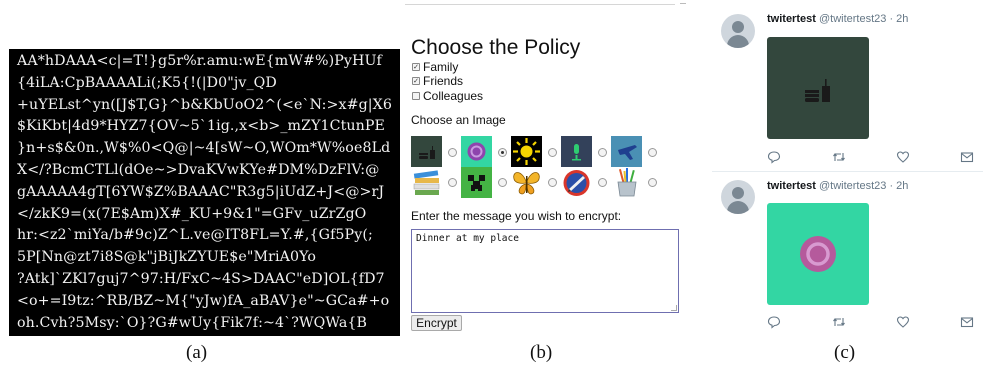 Image resolution: width=983 pixels, height=375 pixels. What do you see at coordinates (476, 182) in the screenshot?
I see `creeper-icon` at bounding box center [476, 182].